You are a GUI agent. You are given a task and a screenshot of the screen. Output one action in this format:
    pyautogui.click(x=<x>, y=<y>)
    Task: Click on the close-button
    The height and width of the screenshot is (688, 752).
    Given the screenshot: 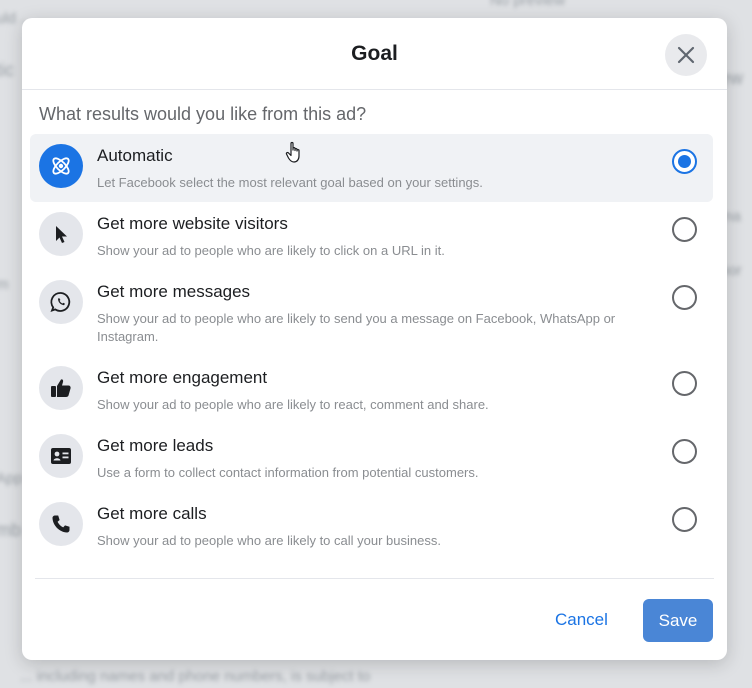 What is the action you would take?
    pyautogui.click(x=686, y=55)
    